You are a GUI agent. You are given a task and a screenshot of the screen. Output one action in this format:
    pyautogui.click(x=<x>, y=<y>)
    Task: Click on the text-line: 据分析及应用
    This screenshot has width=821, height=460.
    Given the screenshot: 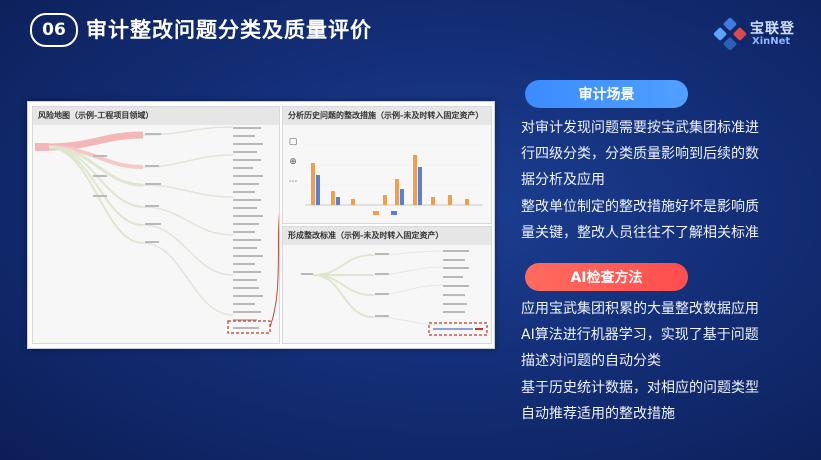 What is the action you would take?
    pyautogui.click(x=563, y=180)
    